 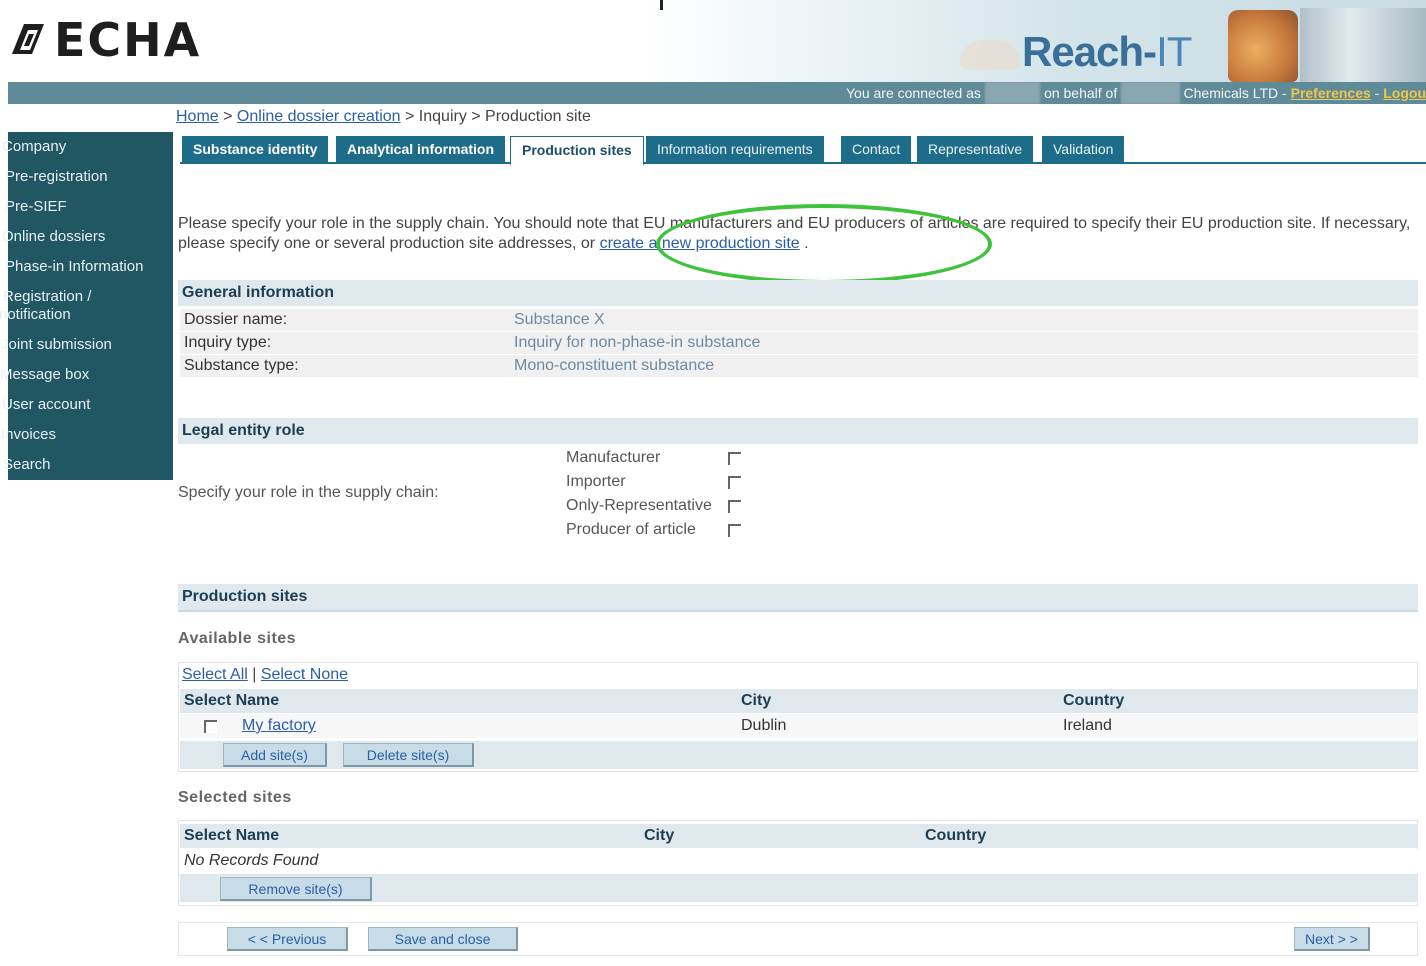 What do you see at coordinates (287, 939) in the screenshot?
I see `previous-button: < < Previous` at bounding box center [287, 939].